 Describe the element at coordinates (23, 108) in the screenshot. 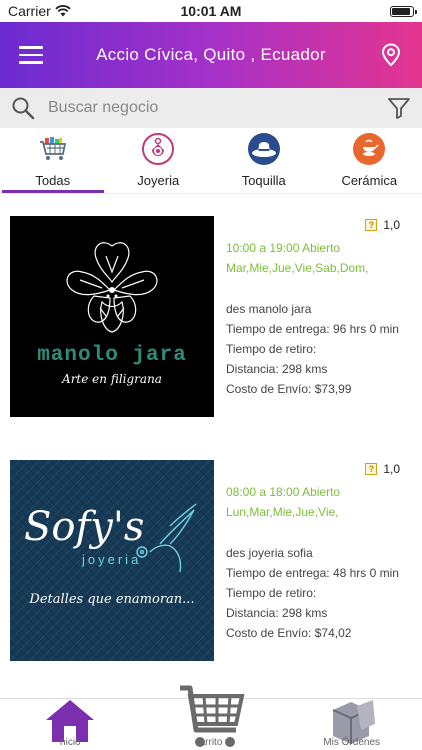

I see `magnifier-icon` at that location.